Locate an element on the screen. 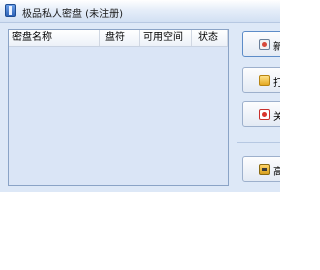 The width and height of the screenshot is (320, 270). window-title: 极品私人密盘 (未注册) is located at coordinates (72, 14).